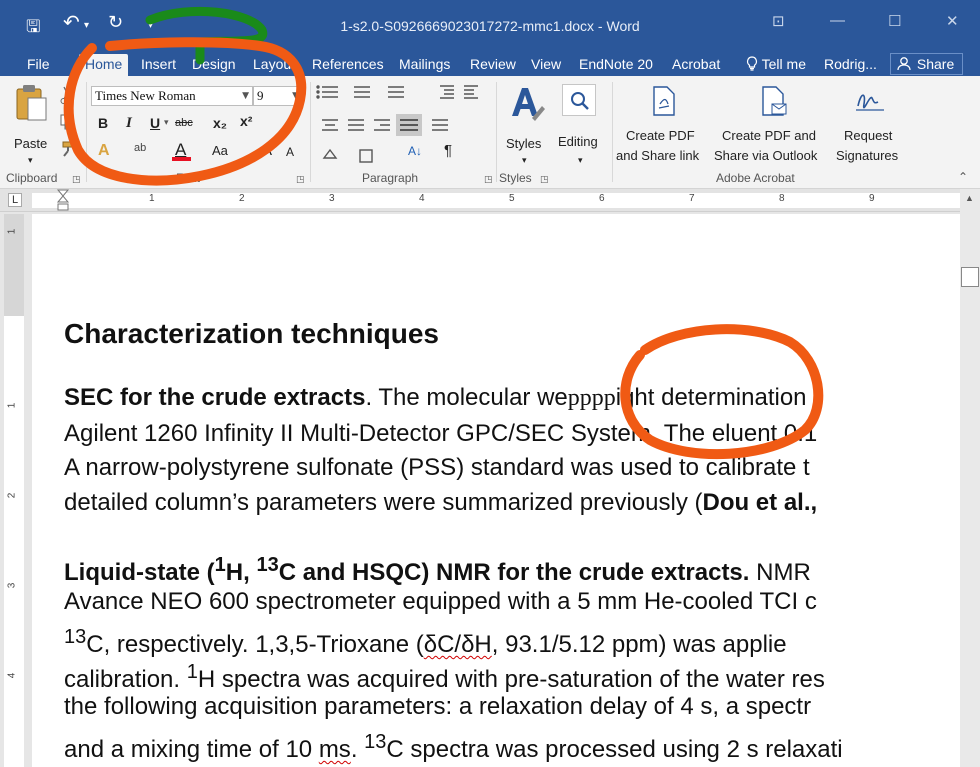  Describe the element at coordinates (278, 96) in the screenshot. I see `font-size-combo: 9 ▼` at that location.